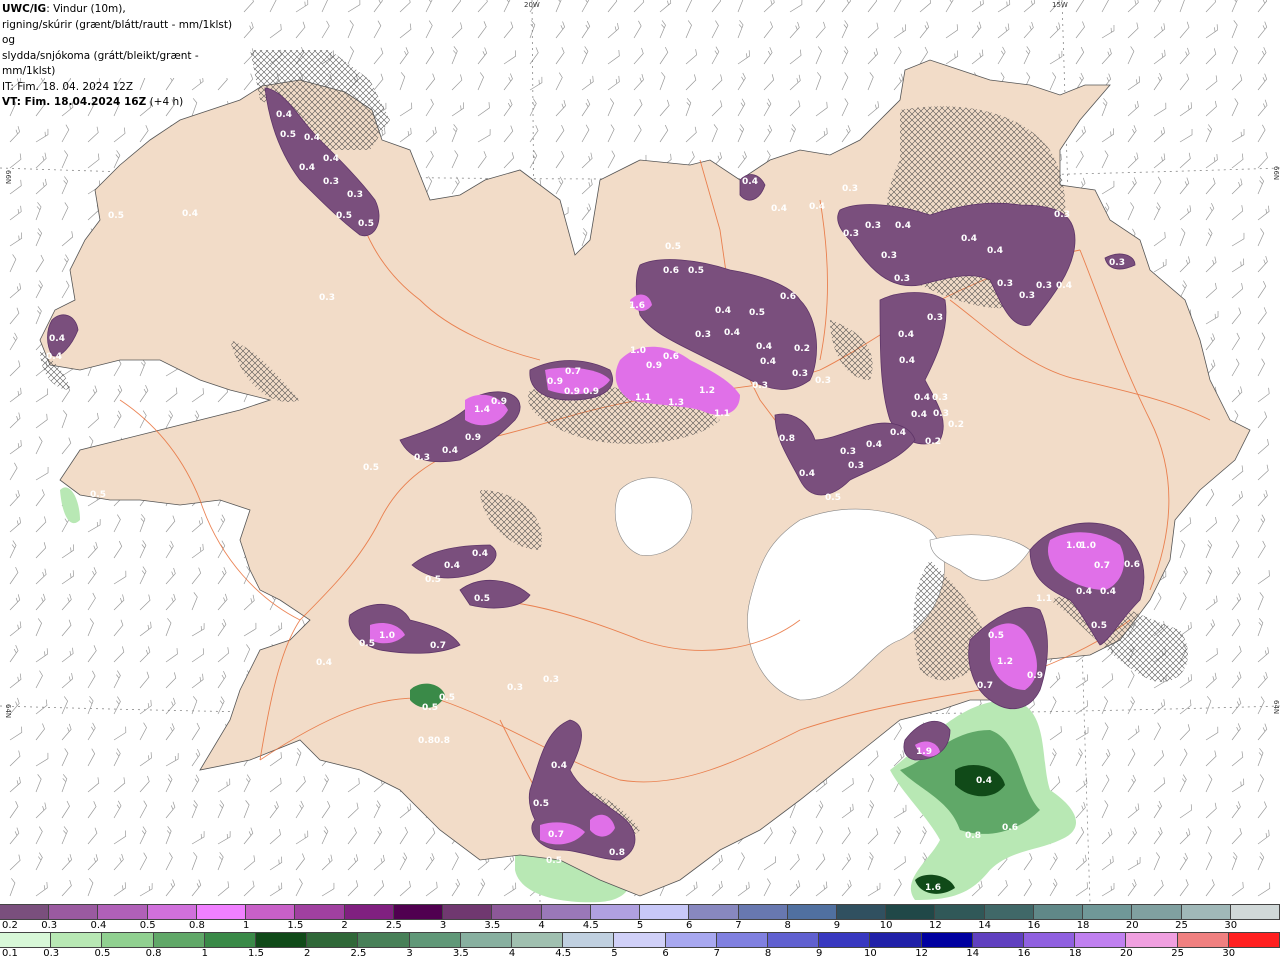 The height and width of the screenshot is (962, 1280). What do you see at coordinates (1231, 925) in the screenshot?
I see `snow-legend-label: 30` at bounding box center [1231, 925].